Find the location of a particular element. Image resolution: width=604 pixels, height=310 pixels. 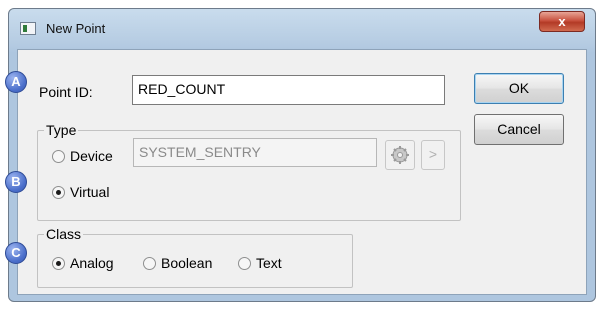

device-config-button is located at coordinates (400, 155).